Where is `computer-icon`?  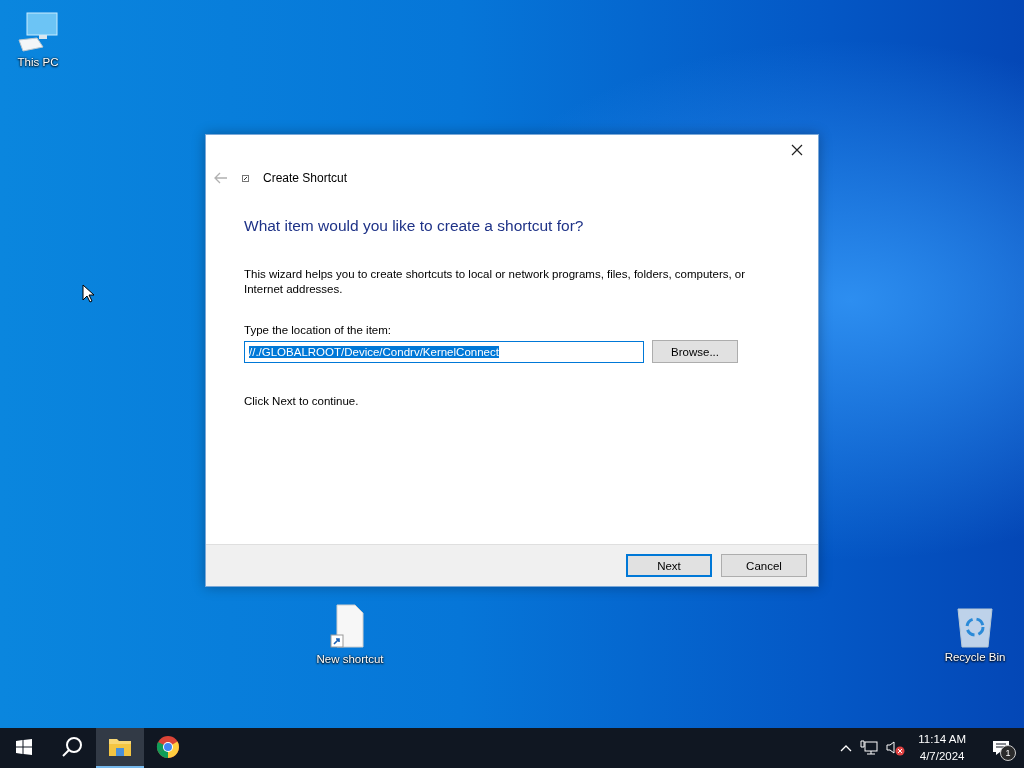 computer-icon is located at coordinates (38, 32).